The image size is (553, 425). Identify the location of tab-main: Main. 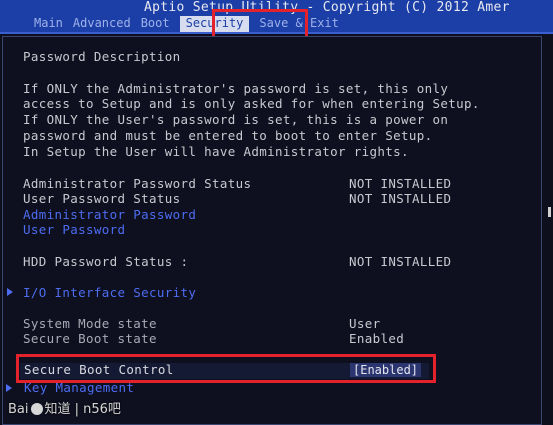
(53, 24).